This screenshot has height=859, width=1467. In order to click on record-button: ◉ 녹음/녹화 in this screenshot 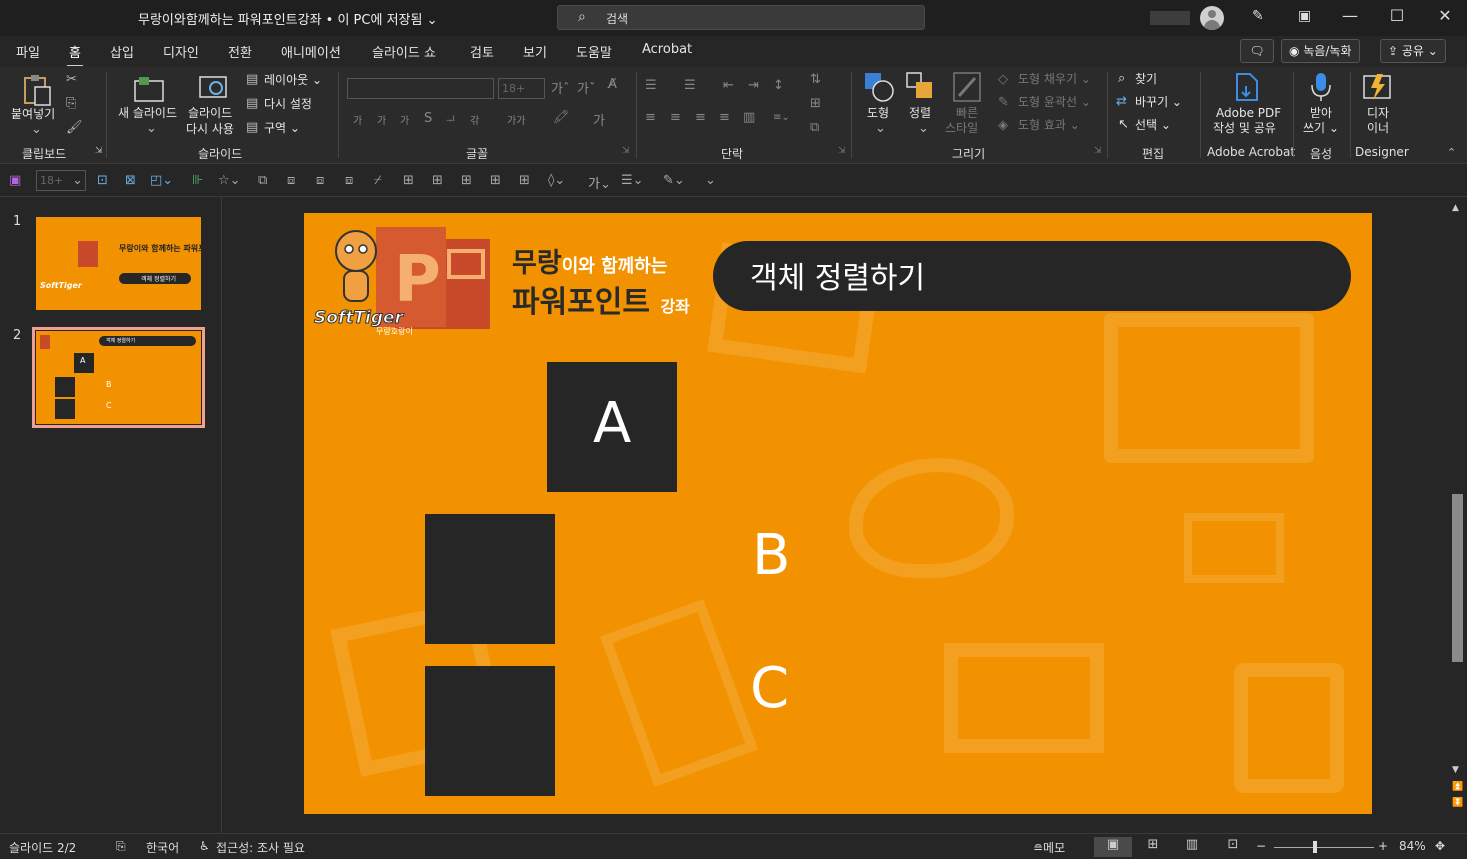, I will do `click(1320, 51)`.